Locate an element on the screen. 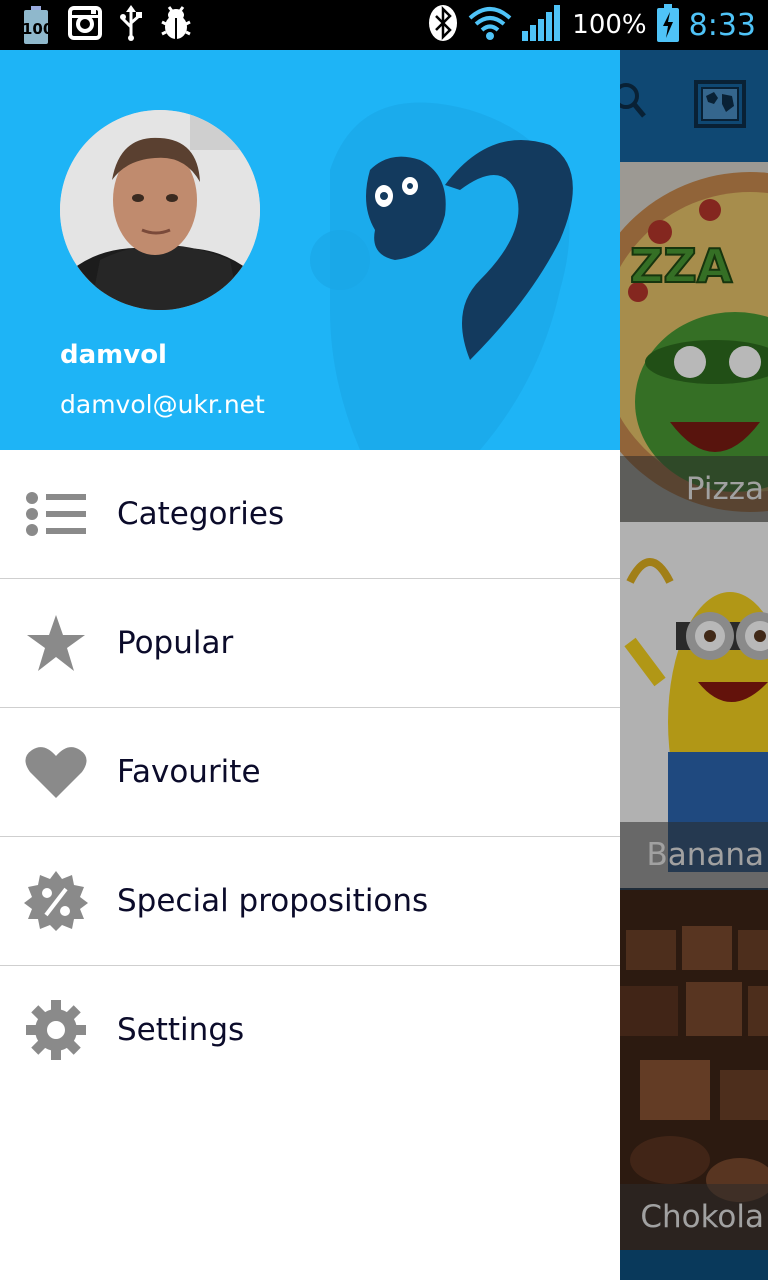 The image size is (768, 1280). menu-item-label: Special propositions is located at coordinates (273, 901).